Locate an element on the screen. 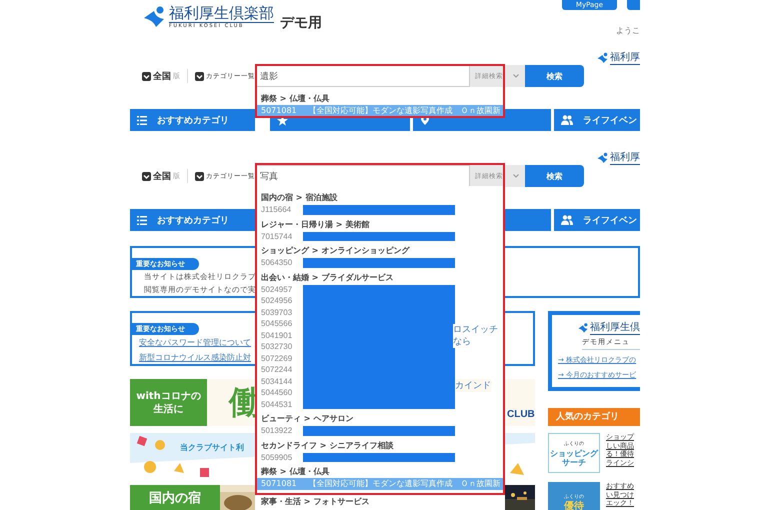 This screenshot has width=770, height=510. suggestion-code: 5072269 is located at coordinates (282, 358).